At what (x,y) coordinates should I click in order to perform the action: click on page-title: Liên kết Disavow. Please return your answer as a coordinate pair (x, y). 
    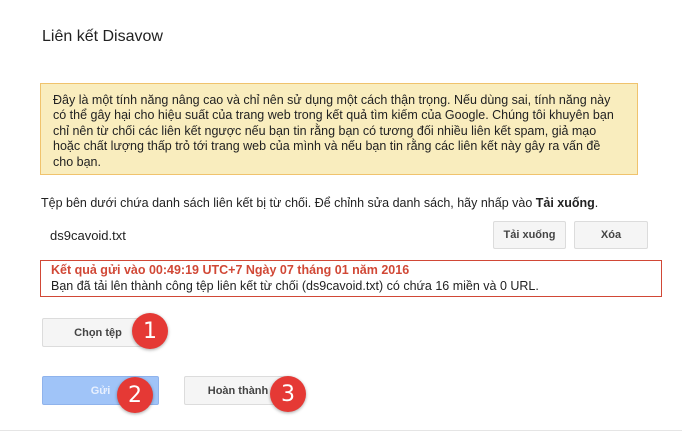
    Looking at the image, I should click on (102, 36).